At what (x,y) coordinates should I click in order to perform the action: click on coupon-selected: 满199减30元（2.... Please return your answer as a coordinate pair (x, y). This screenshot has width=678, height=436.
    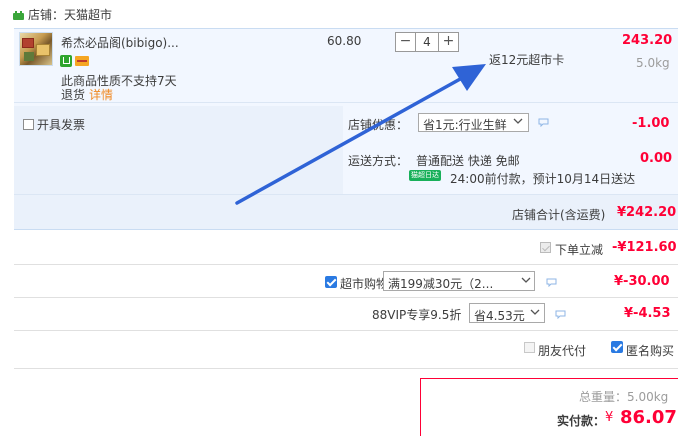
    Looking at the image, I should click on (440, 283).